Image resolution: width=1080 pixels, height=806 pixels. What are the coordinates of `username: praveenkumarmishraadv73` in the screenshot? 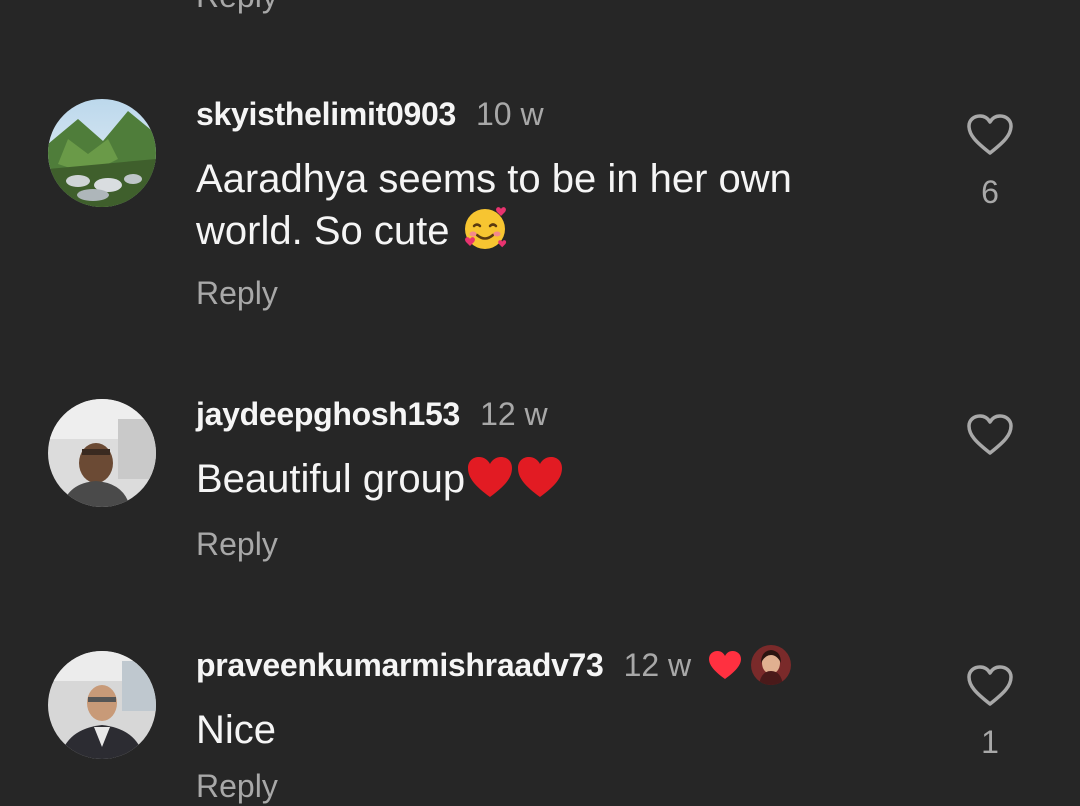 It's located at (400, 665).